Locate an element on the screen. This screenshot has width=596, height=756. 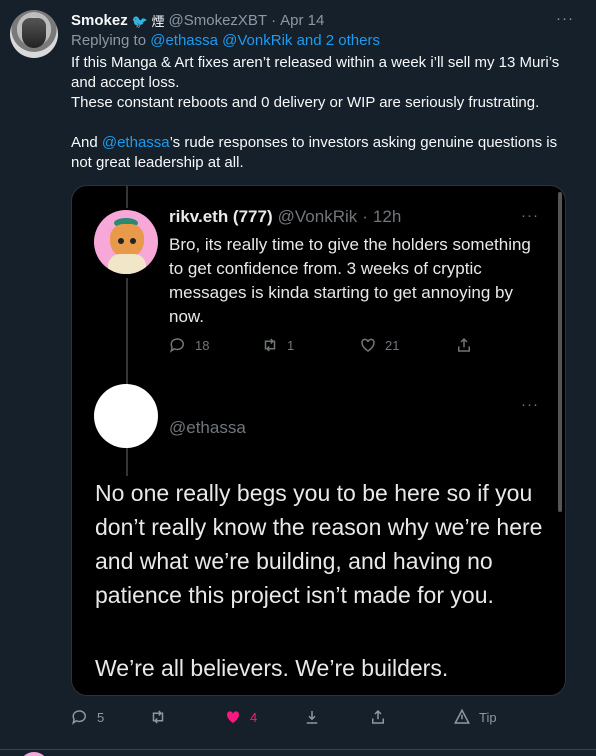
like-button: 4 is located at coordinates (240, 717).